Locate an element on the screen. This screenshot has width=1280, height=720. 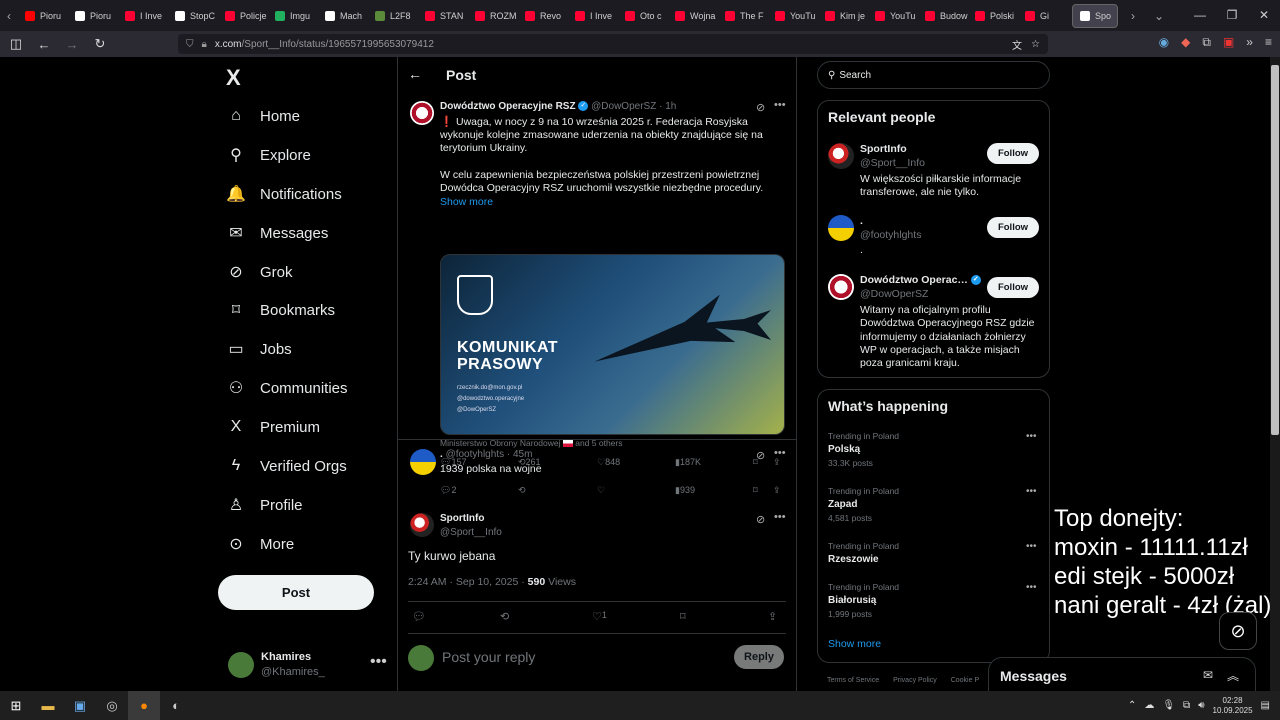
app-icon: ▣ is located at coordinates (80, 705).